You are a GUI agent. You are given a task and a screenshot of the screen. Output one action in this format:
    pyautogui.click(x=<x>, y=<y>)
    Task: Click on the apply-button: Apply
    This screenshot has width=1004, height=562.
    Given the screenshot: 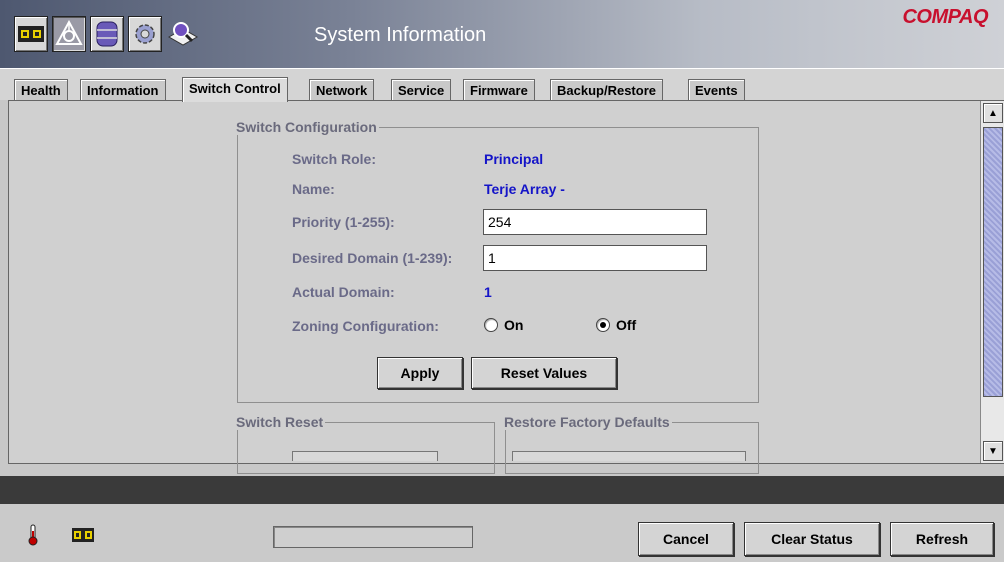 What is the action you would take?
    pyautogui.click(x=420, y=373)
    